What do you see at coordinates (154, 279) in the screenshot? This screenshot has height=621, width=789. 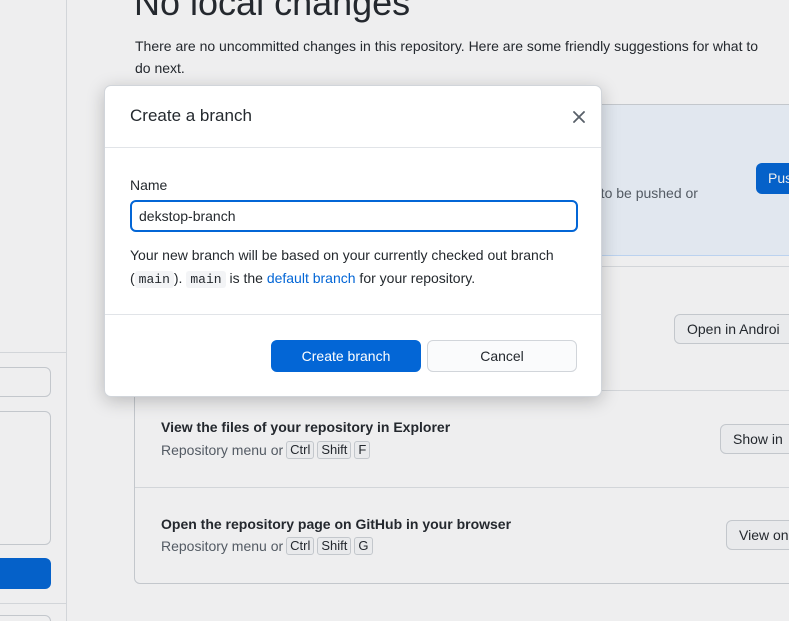 I see `current-branch-ref: main` at bounding box center [154, 279].